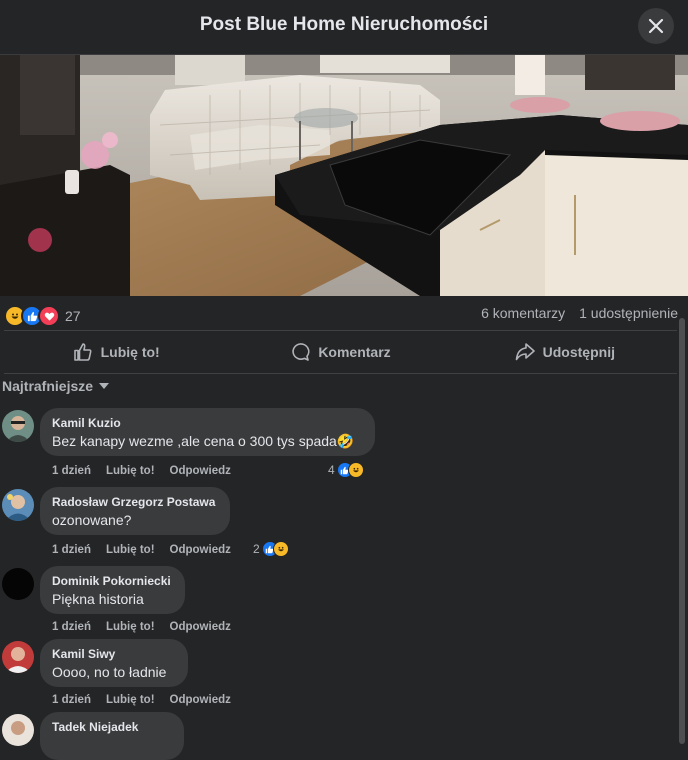 The height and width of the screenshot is (760, 688). What do you see at coordinates (73, 316) in the screenshot?
I see `reaction-count: 27` at bounding box center [73, 316].